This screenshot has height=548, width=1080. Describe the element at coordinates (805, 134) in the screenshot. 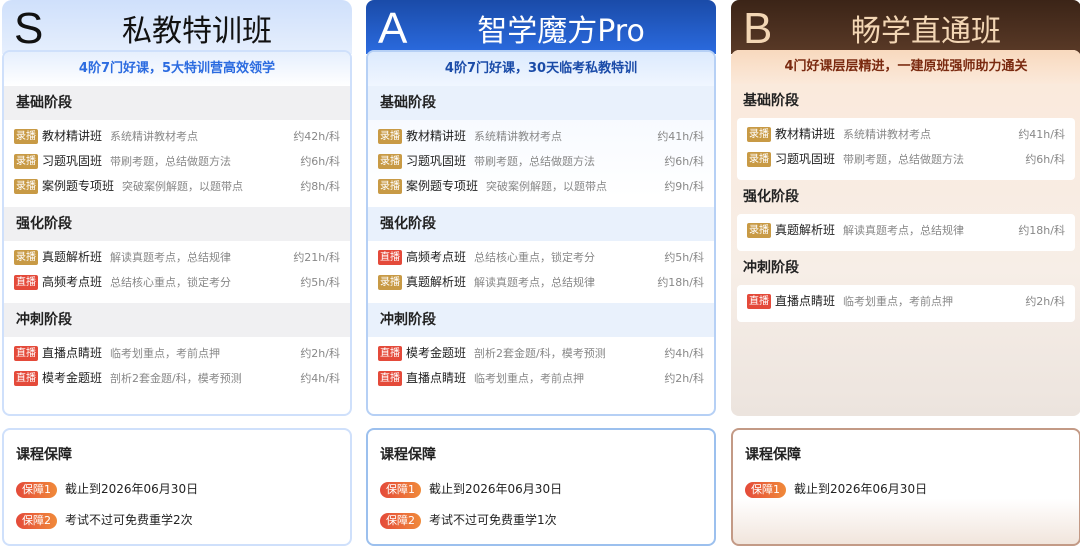

I see `course-name: 教材精讲班` at that location.